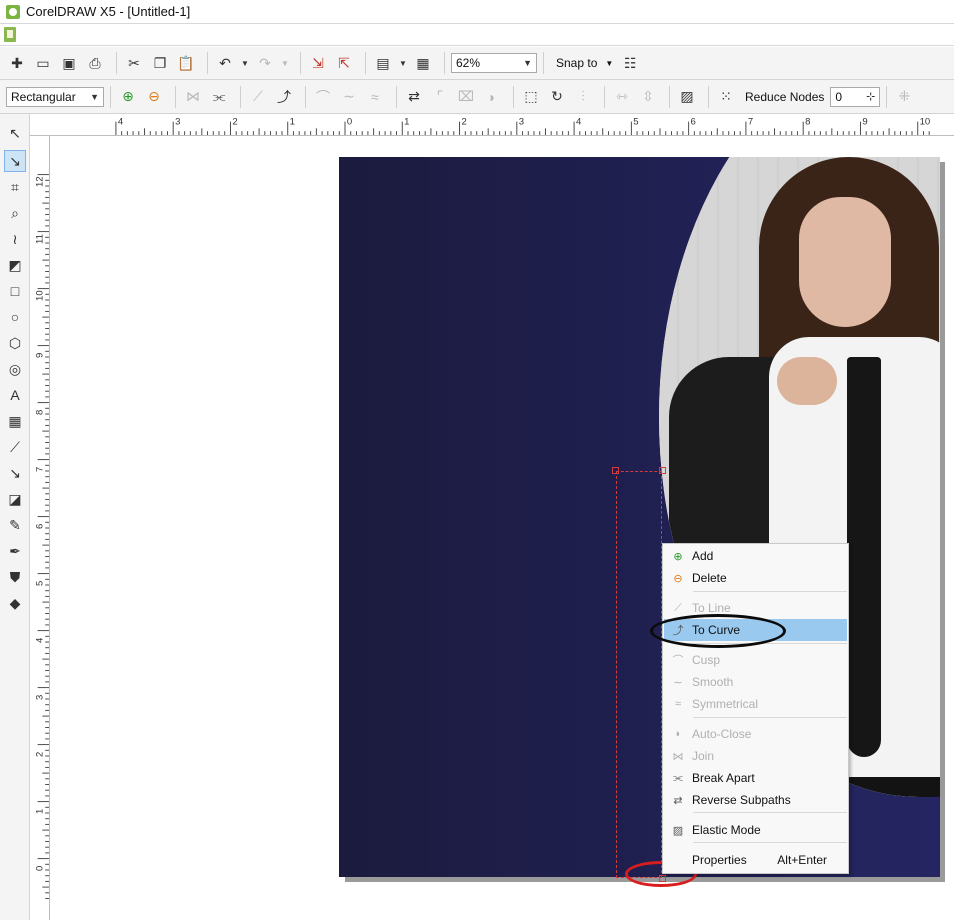  What do you see at coordinates (785, 96) in the screenshot?
I see `reduce-nodes-label: Reduce Nodes` at bounding box center [785, 96].